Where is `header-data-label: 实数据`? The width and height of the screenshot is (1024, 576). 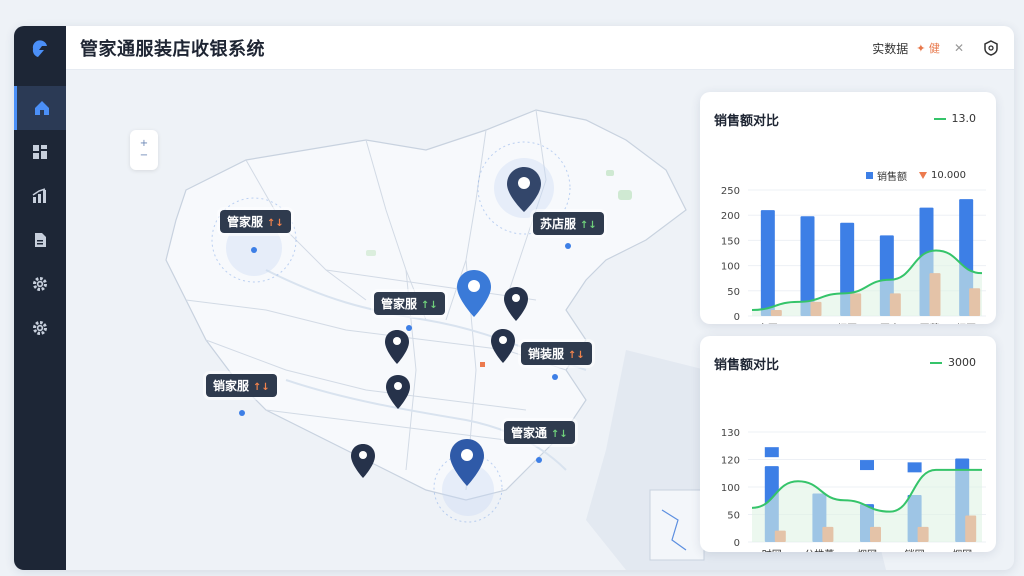
header-data-label: 实数据 is located at coordinates (890, 48).